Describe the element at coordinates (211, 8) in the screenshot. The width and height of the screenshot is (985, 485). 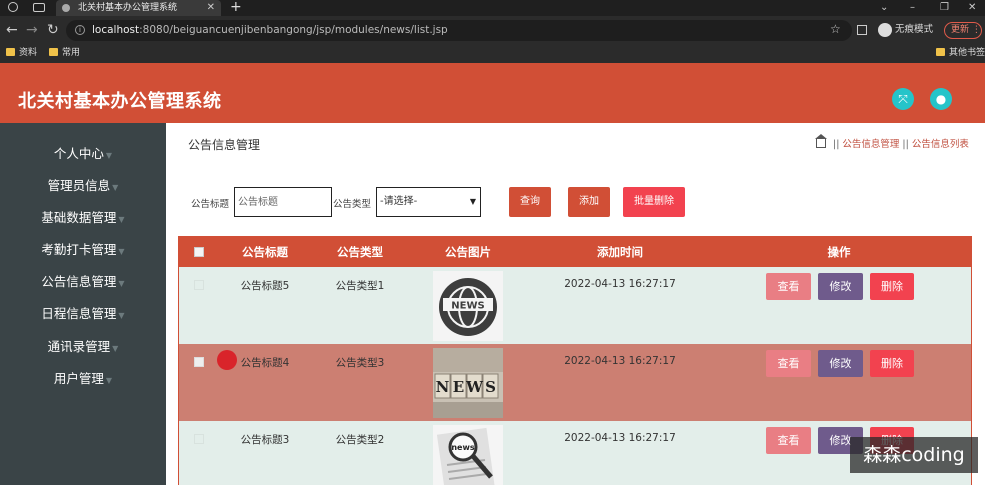
I see `tab-close-icon: ✕` at that location.